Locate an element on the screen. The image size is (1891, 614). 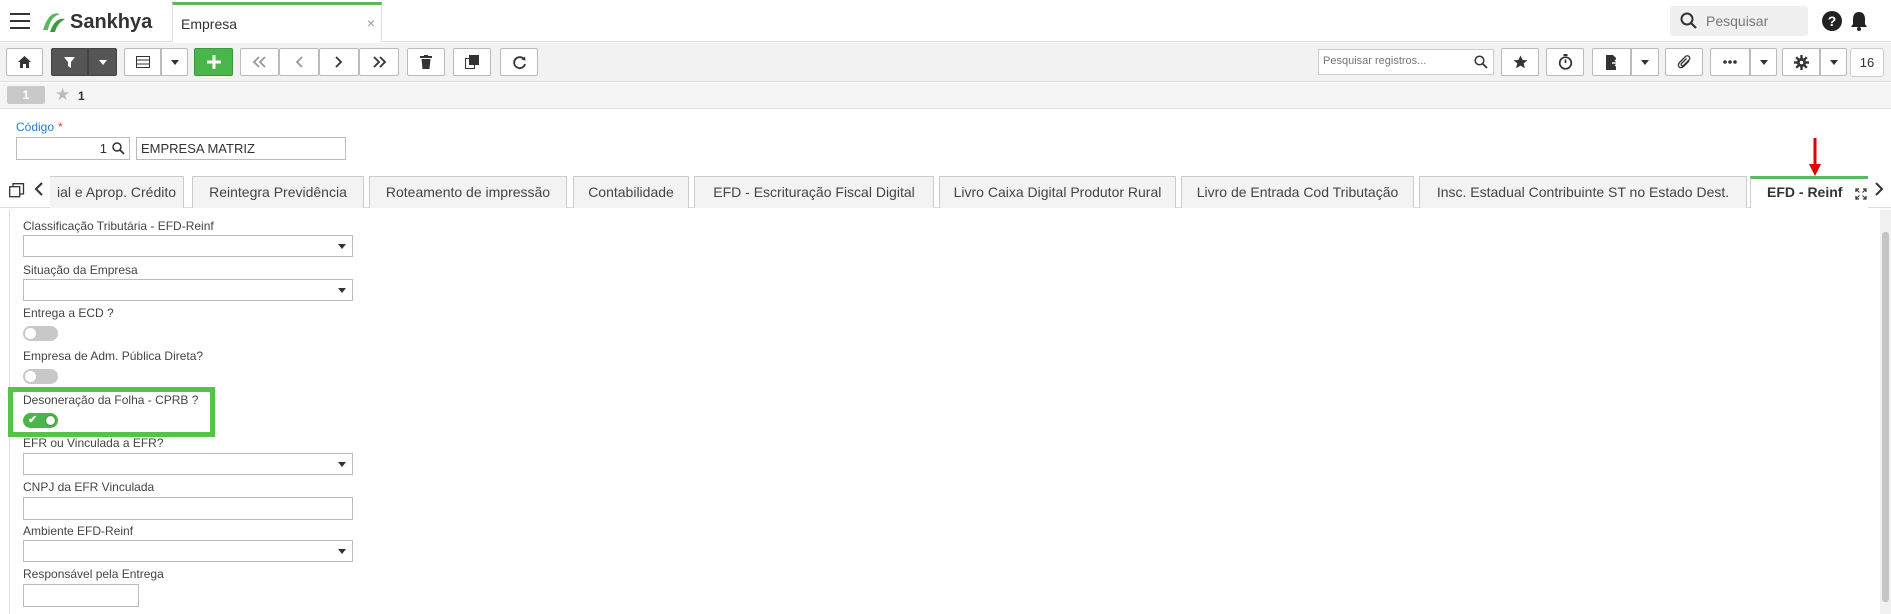
delete-button is located at coordinates (426, 62).